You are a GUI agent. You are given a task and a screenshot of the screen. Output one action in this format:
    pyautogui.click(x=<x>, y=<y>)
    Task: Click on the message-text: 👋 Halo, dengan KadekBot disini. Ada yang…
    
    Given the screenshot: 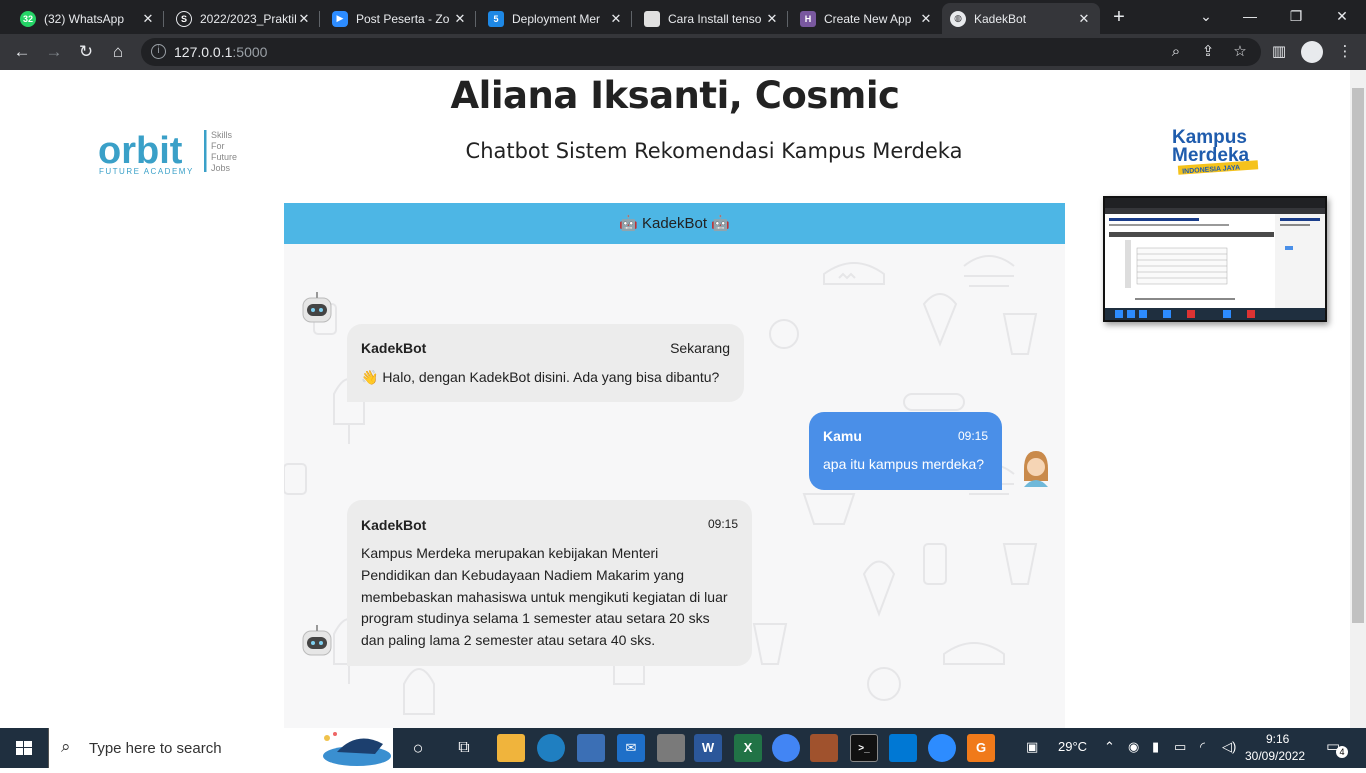 What is the action you would take?
    pyautogui.click(x=540, y=377)
    